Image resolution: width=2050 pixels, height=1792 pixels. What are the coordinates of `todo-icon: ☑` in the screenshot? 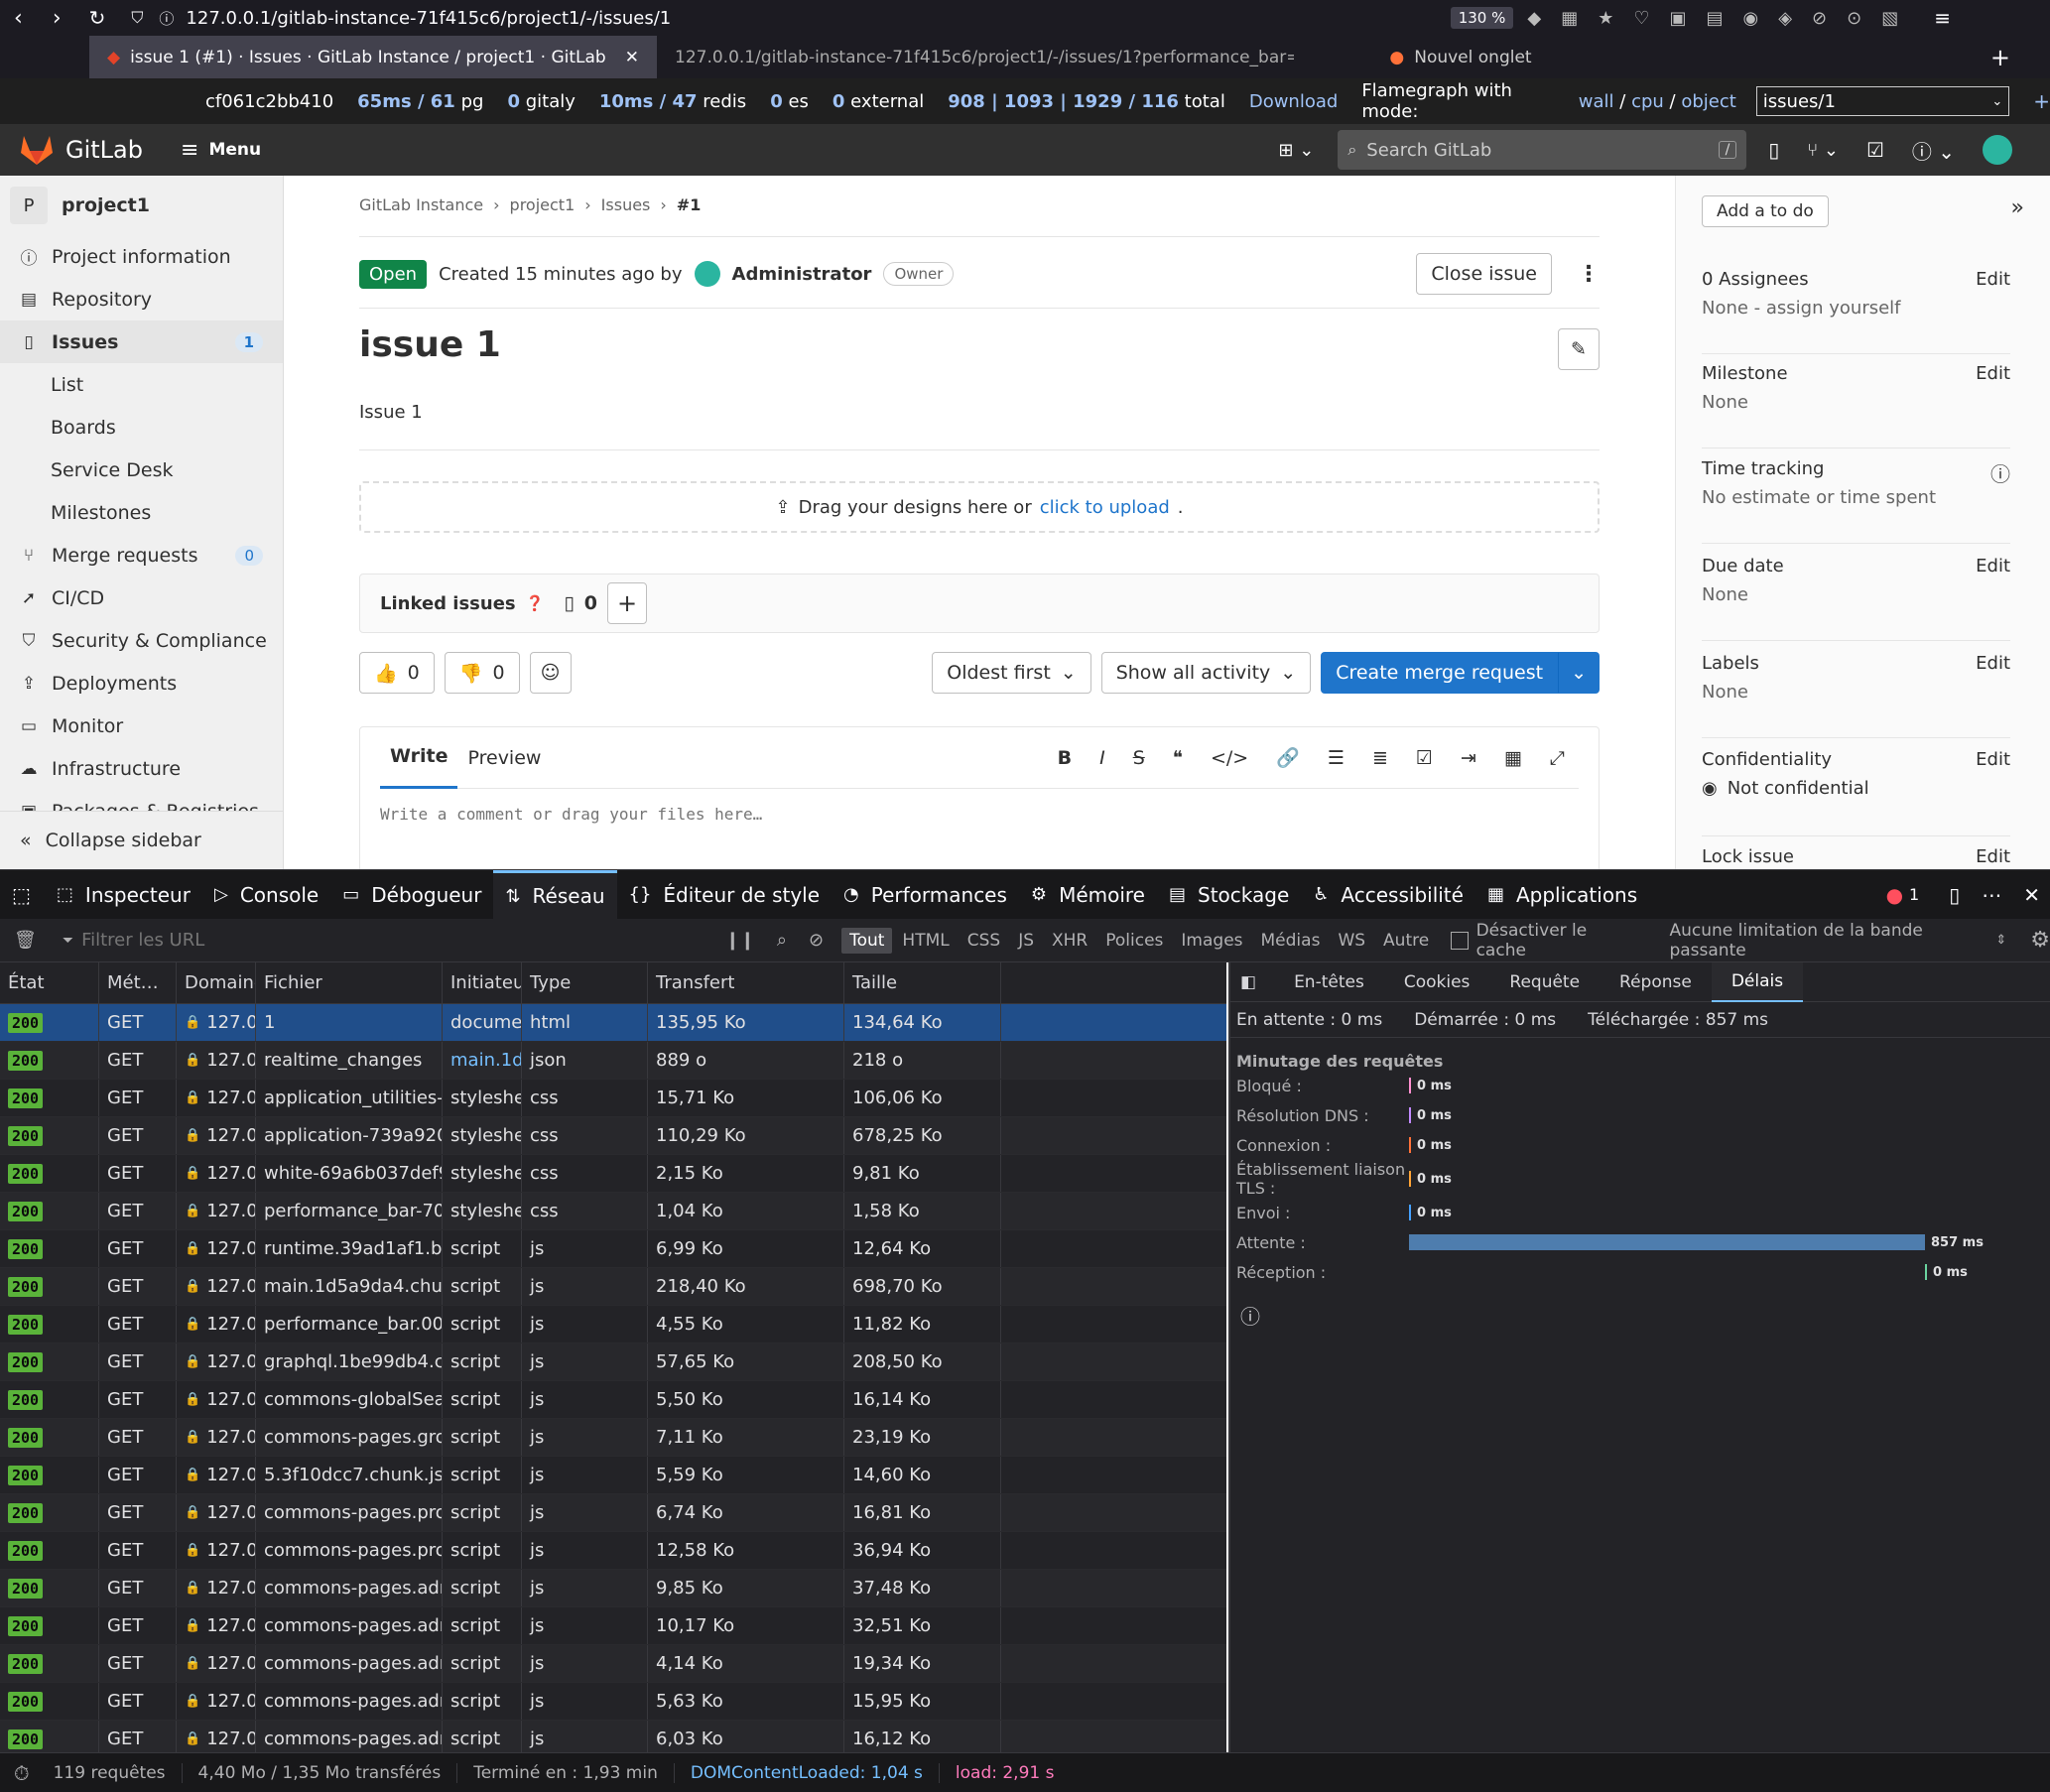 It's located at (1875, 150).